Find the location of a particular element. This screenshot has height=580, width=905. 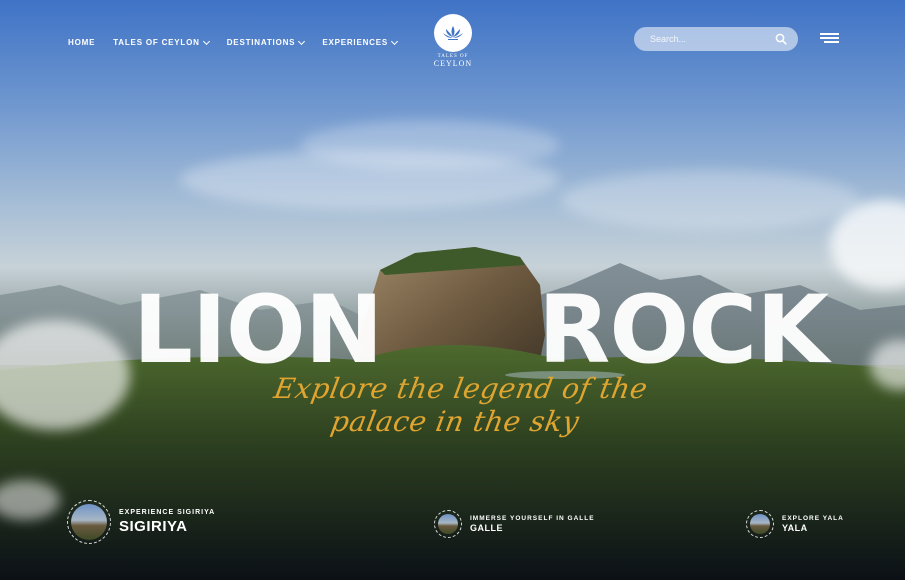

destination-title: YALA is located at coordinates (795, 528).